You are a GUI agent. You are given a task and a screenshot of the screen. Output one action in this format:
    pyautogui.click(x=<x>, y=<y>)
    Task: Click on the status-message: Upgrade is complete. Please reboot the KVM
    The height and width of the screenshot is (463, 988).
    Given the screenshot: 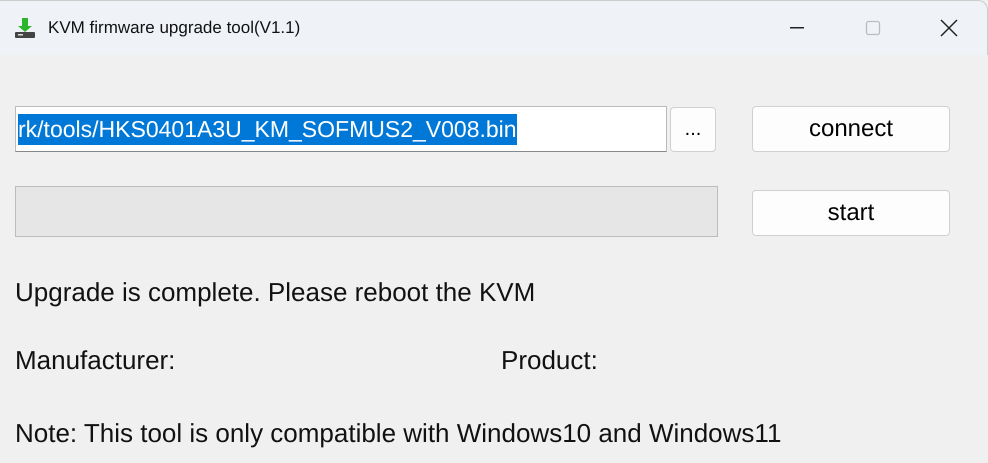 What is the action you would take?
    pyautogui.click(x=275, y=292)
    